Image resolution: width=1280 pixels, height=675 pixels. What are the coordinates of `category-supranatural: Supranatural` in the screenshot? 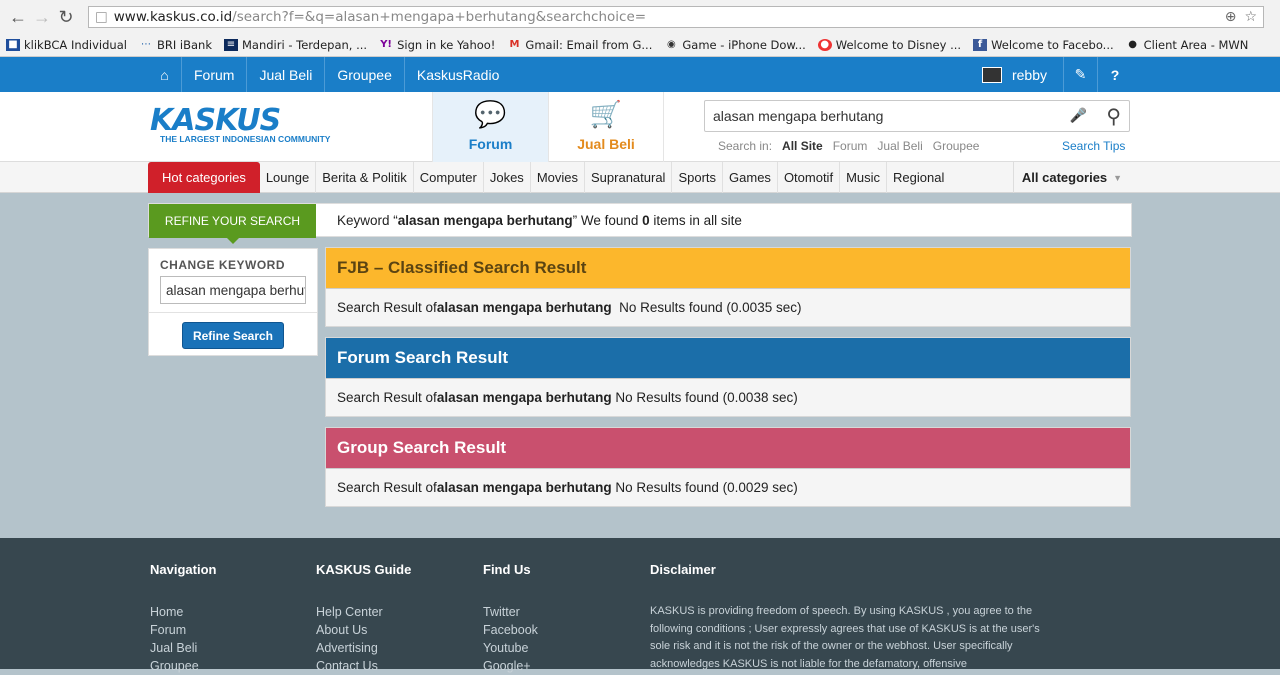 It's located at (629, 177).